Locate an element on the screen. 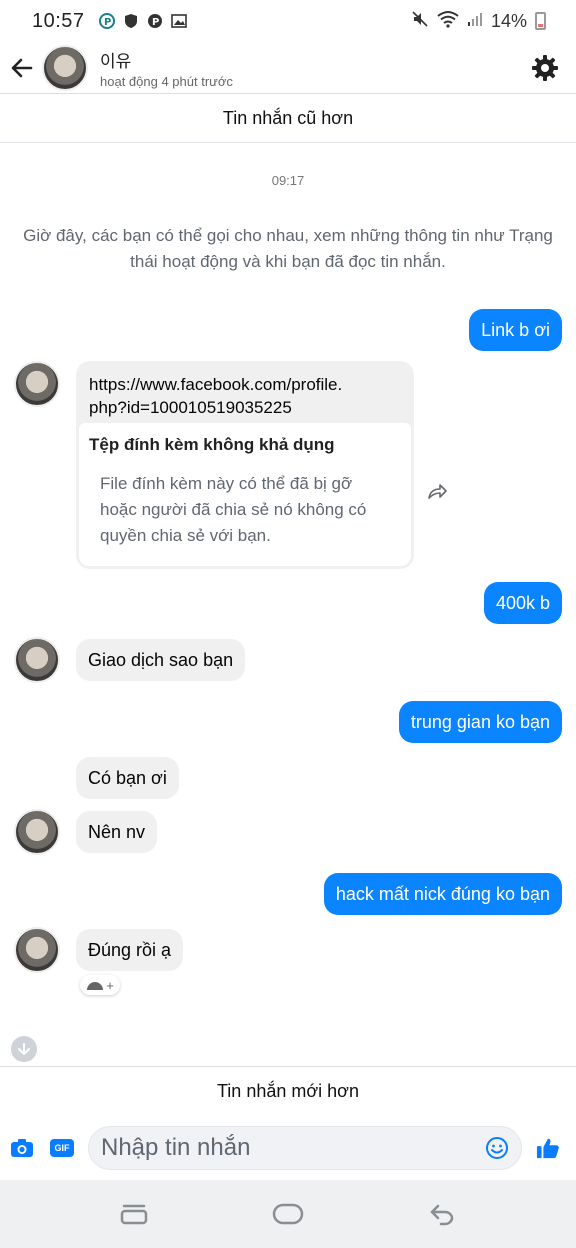 The height and width of the screenshot is (1248, 576). reaction-plus: + is located at coordinates (110, 985).